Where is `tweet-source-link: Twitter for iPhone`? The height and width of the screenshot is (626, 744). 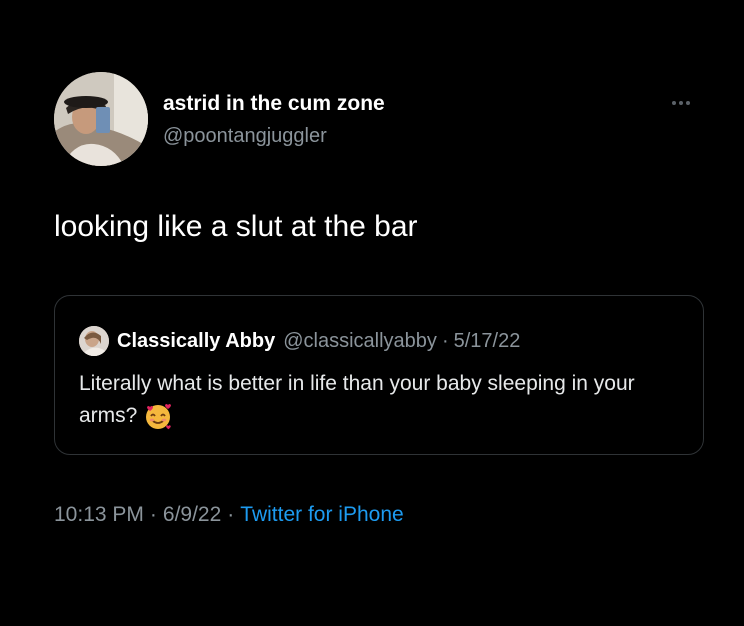 tweet-source-link: Twitter for iPhone is located at coordinates (321, 514).